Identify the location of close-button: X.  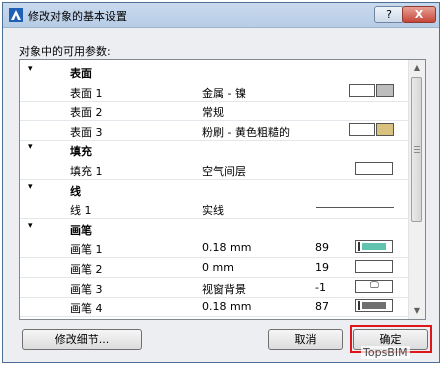
(419, 14).